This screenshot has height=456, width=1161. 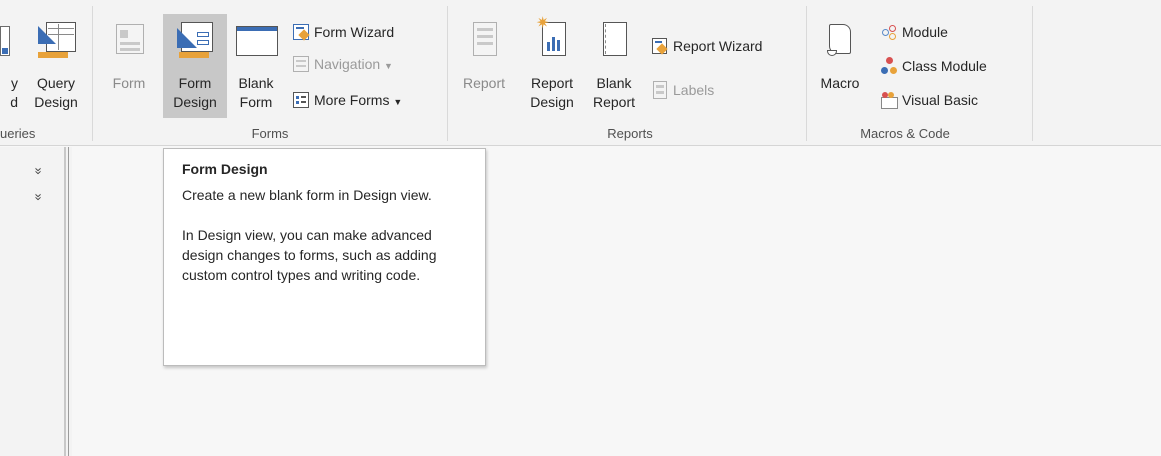 I want to click on macro-button: Macro, so click(x=840, y=66).